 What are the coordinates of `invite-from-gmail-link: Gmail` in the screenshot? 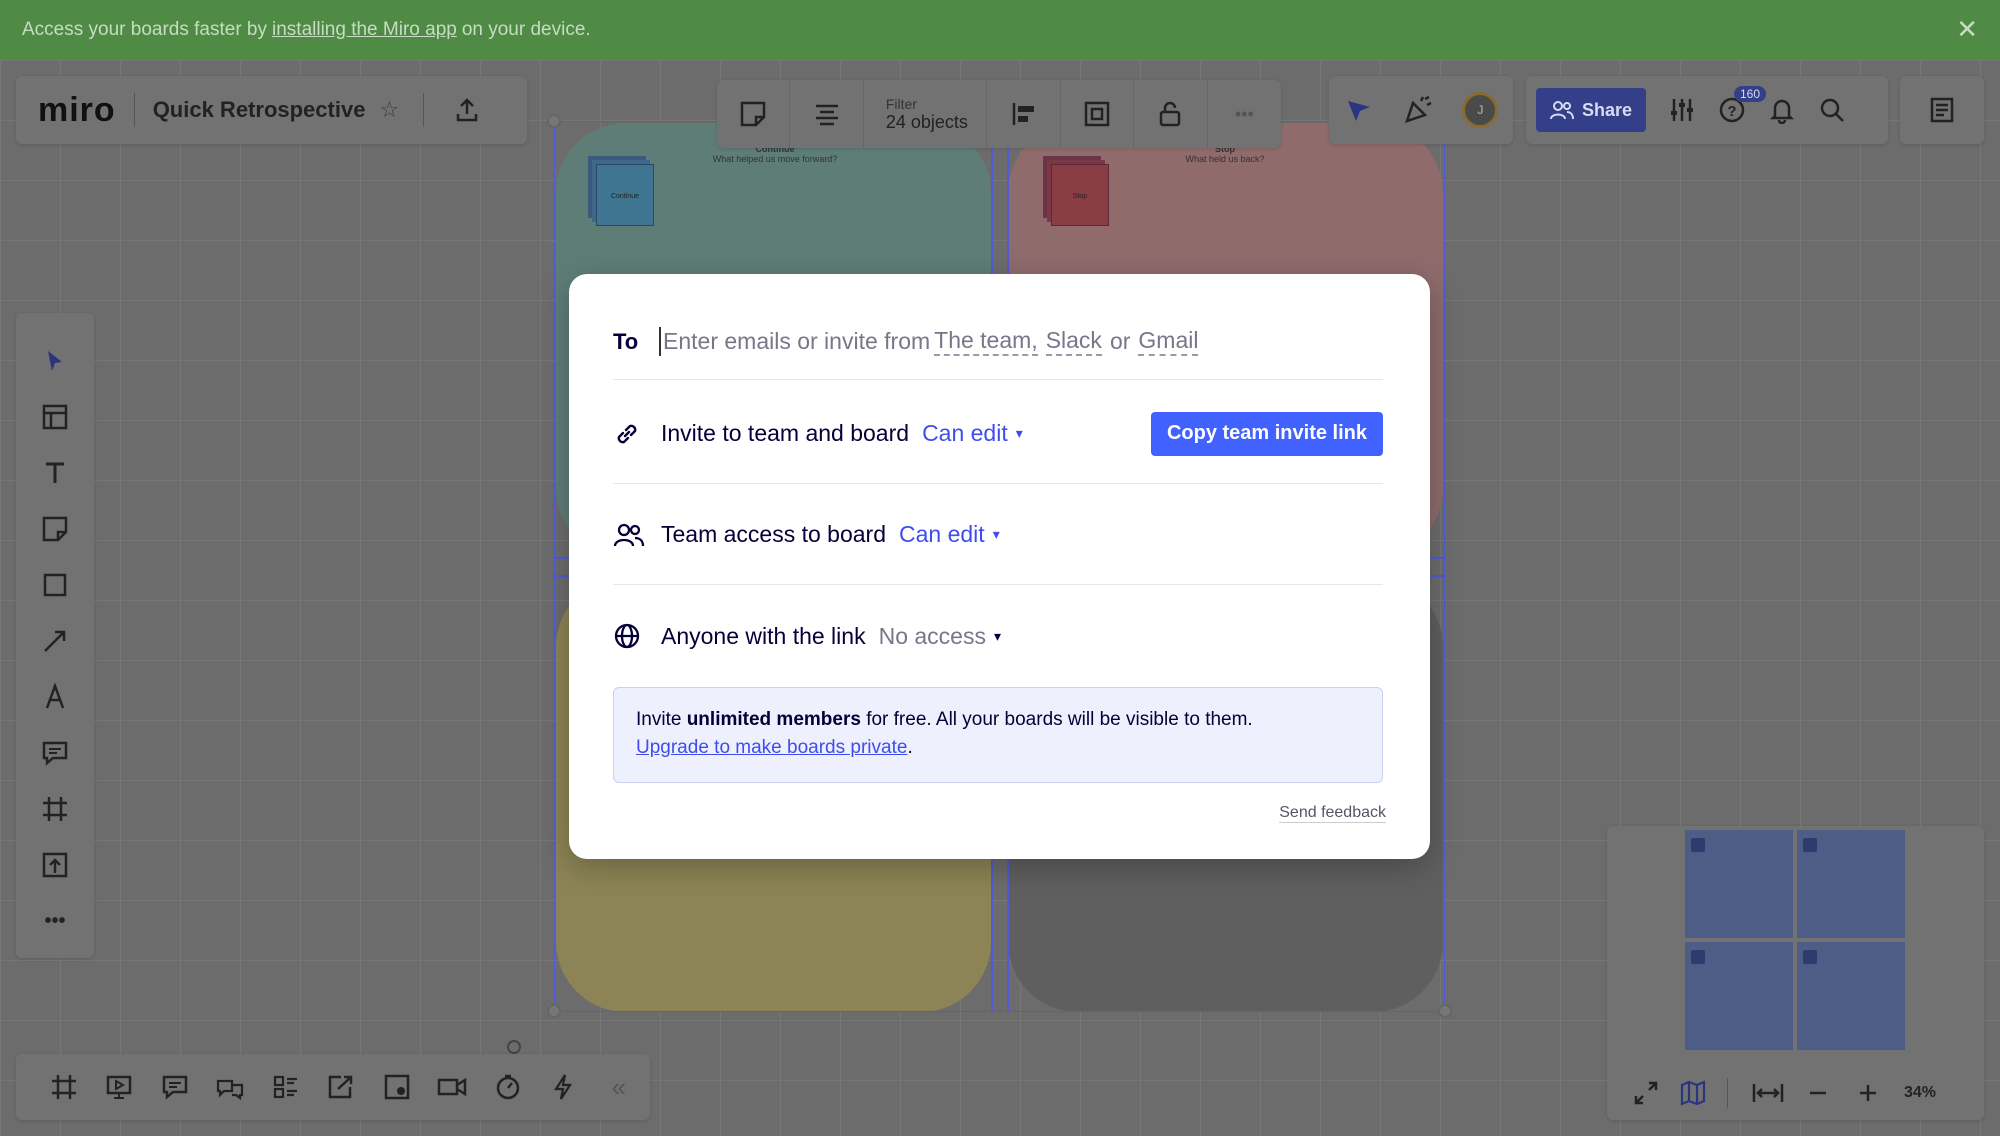 It's located at (1168, 341).